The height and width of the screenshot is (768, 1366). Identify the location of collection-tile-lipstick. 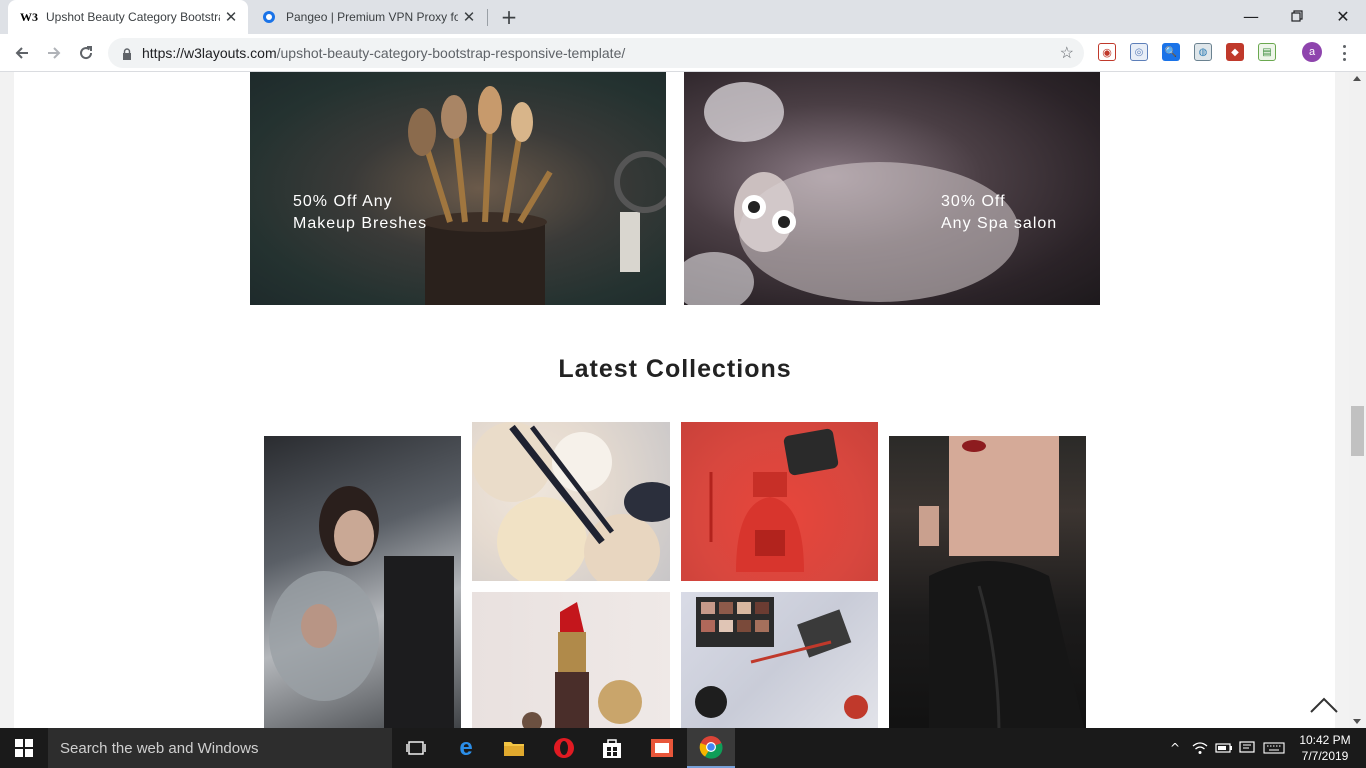
(571, 660).